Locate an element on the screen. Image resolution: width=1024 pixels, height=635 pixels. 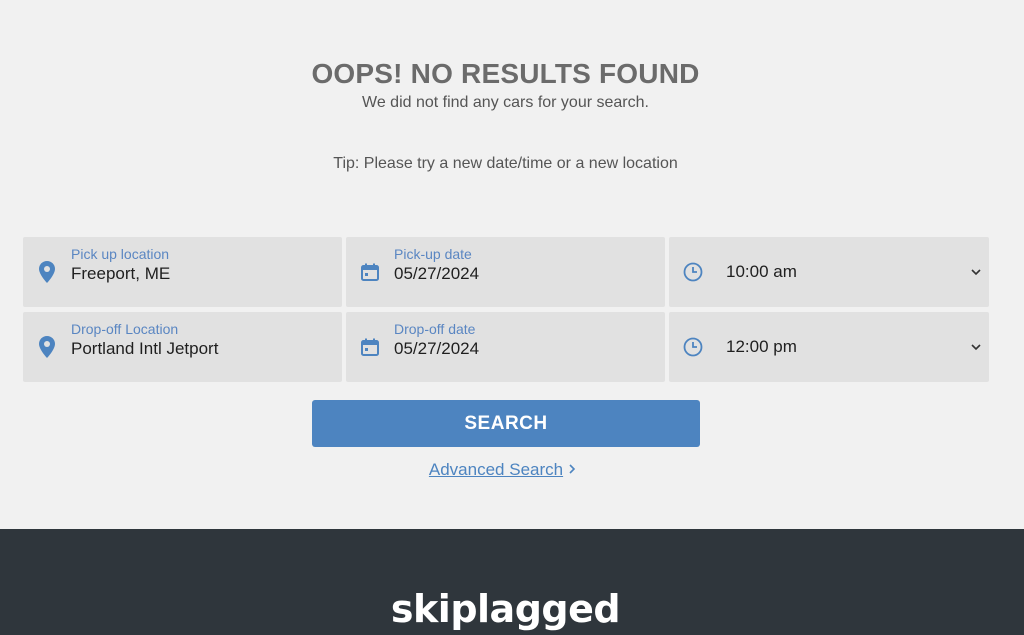
chevron-right-icon is located at coordinates (572, 470).